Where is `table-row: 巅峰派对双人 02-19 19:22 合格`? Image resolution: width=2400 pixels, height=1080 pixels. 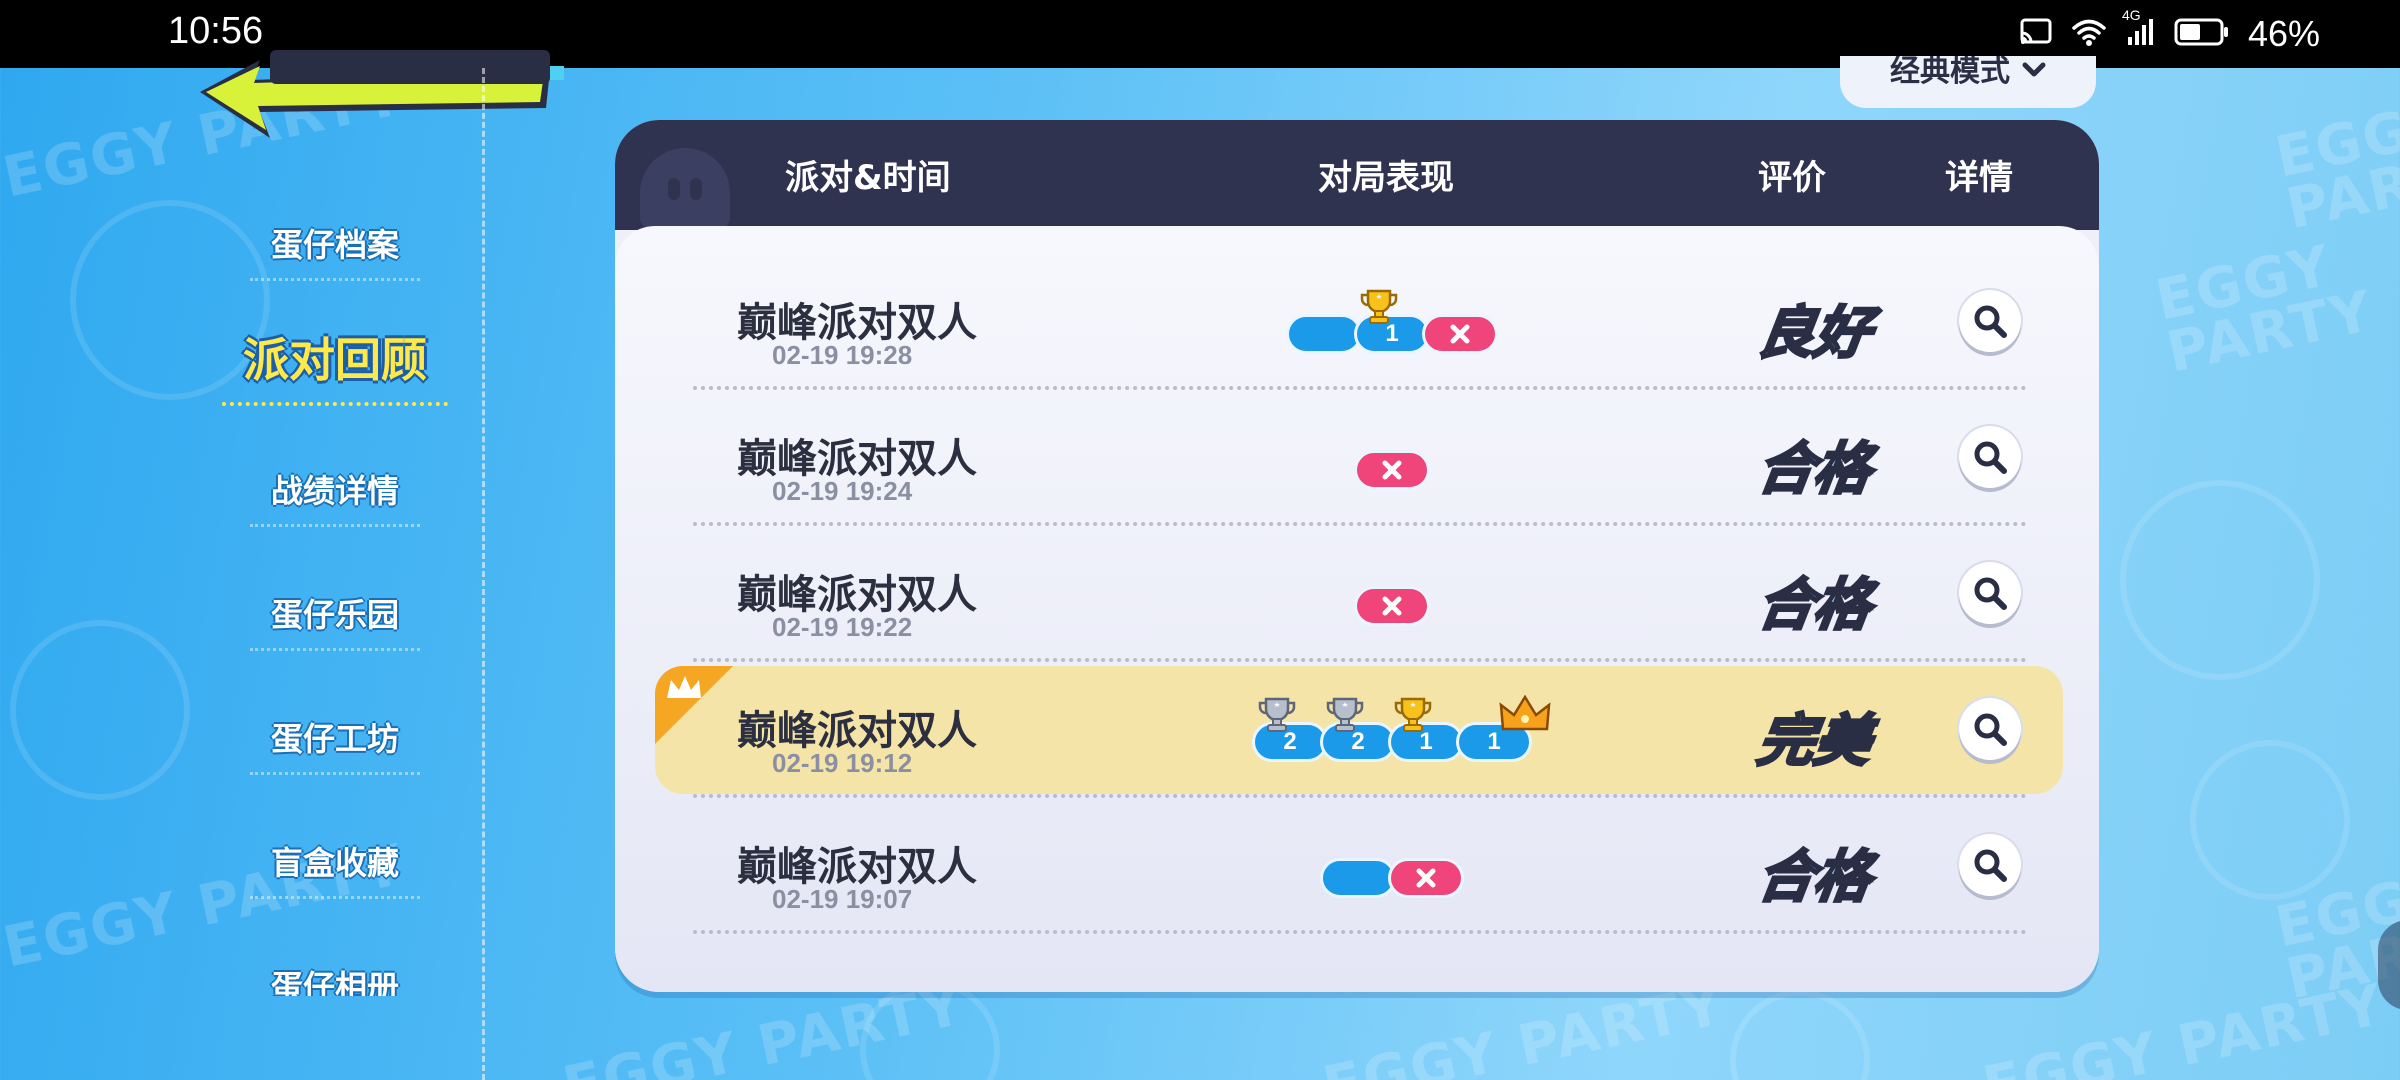 table-row: 巅峰派对双人 02-19 19:22 合格 is located at coordinates (1357, 594).